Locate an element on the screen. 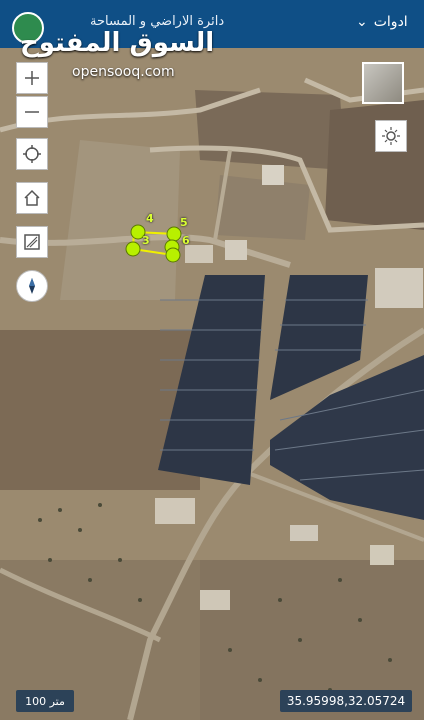 The image size is (424, 720). coordinates-readout: 35.95998,32.05724 is located at coordinates (346, 701).